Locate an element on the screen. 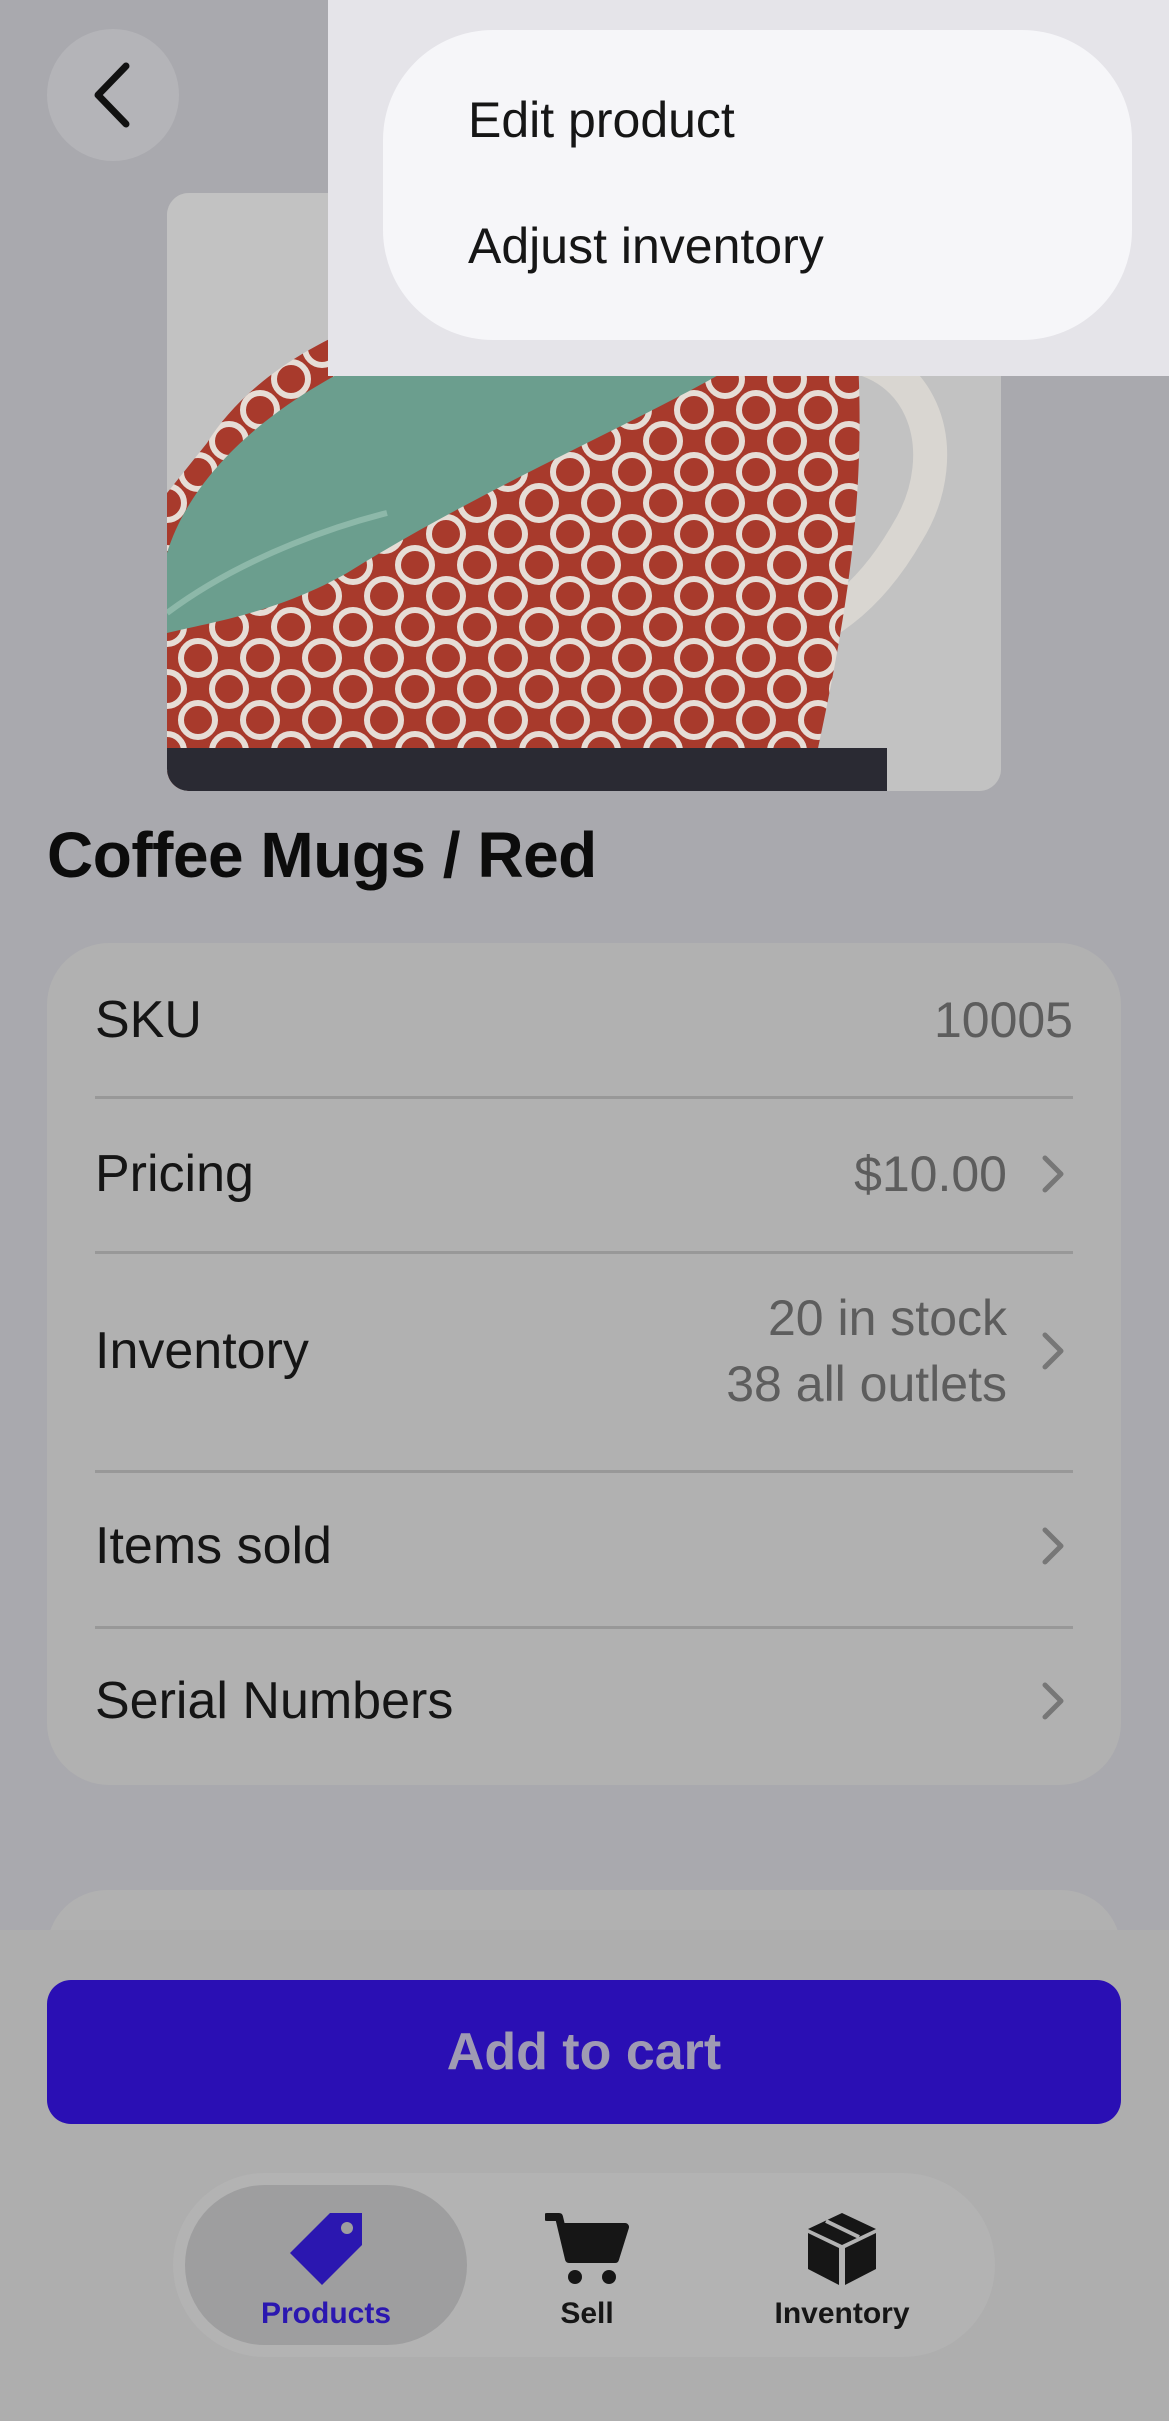 The image size is (1169, 2421). serial-numbers-row: Serial Numbers is located at coordinates (584, 1701).